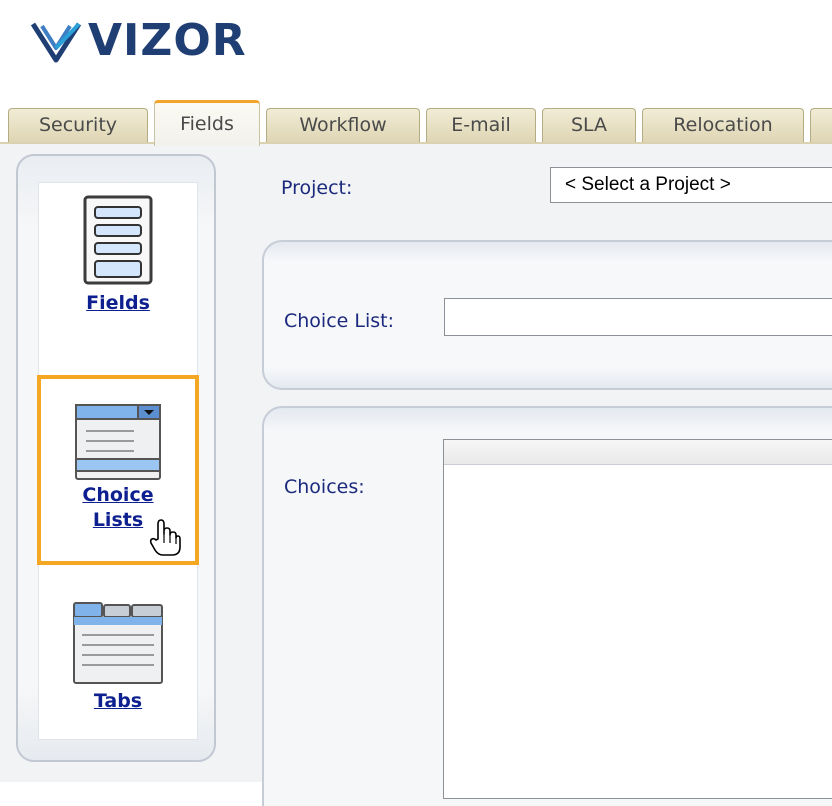 The width and height of the screenshot is (832, 806). Describe the element at coordinates (167, 40) in the screenshot. I see `logo-text: VIZOR` at that location.